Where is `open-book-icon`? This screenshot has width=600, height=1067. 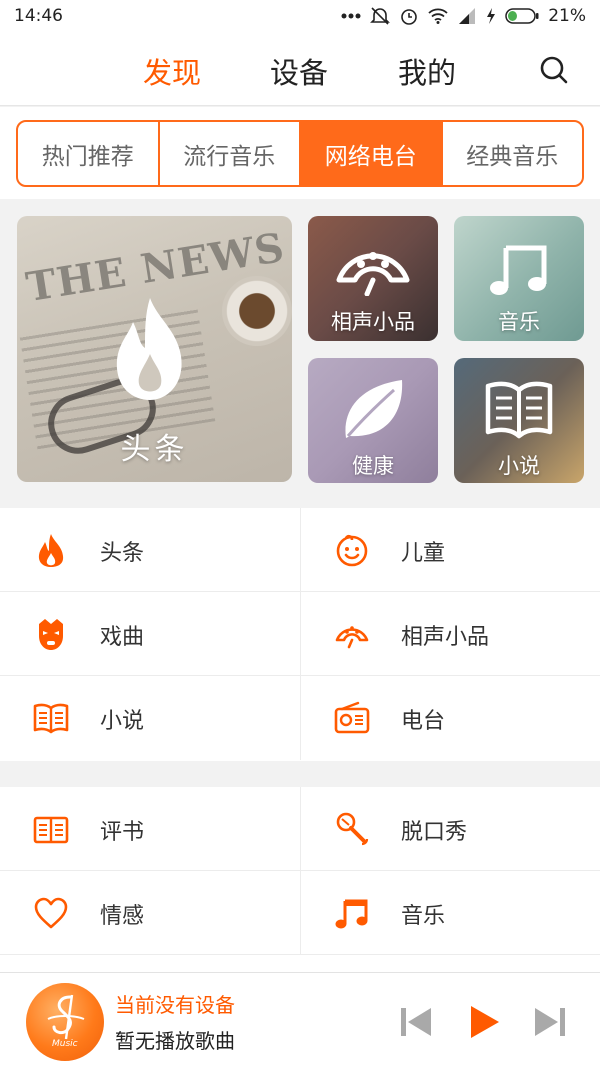
open-book-icon is located at coordinates (51, 830).